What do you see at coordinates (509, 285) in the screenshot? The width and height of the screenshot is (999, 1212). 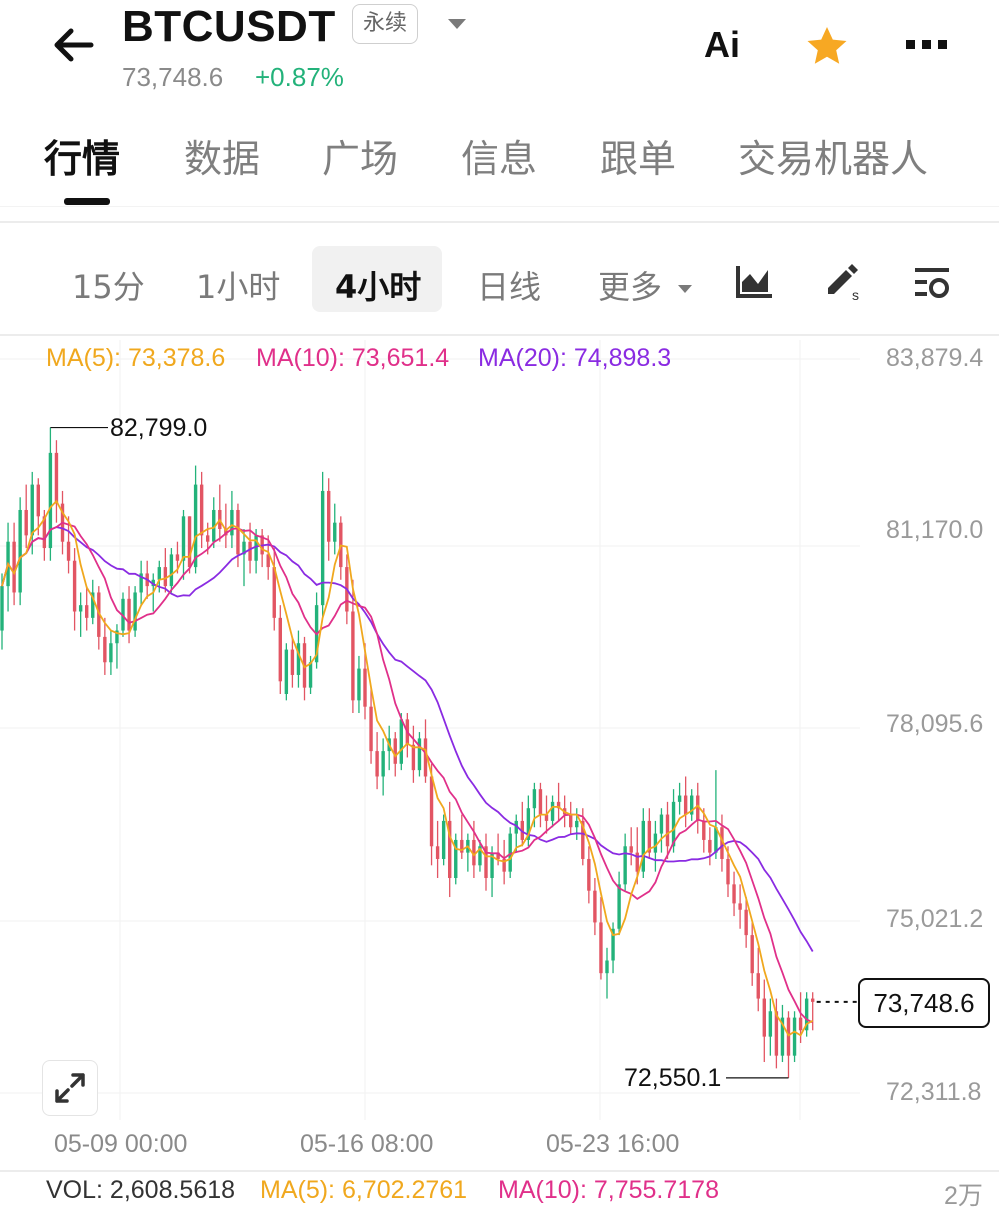 I see `interval-1d: 日线` at bounding box center [509, 285].